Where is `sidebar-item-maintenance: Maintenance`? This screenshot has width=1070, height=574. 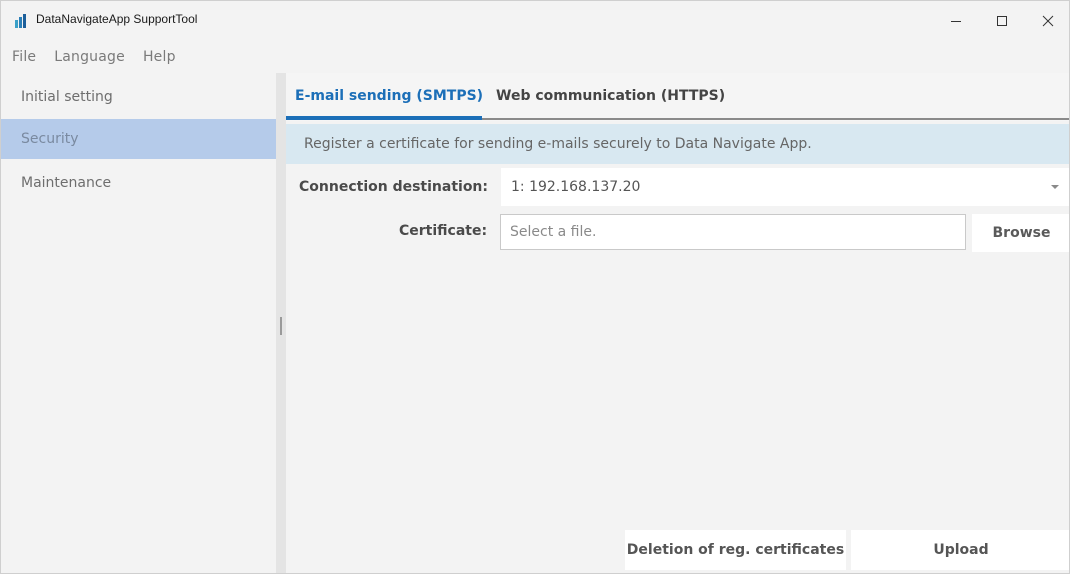
sidebar-item-maintenance: Maintenance is located at coordinates (138, 183).